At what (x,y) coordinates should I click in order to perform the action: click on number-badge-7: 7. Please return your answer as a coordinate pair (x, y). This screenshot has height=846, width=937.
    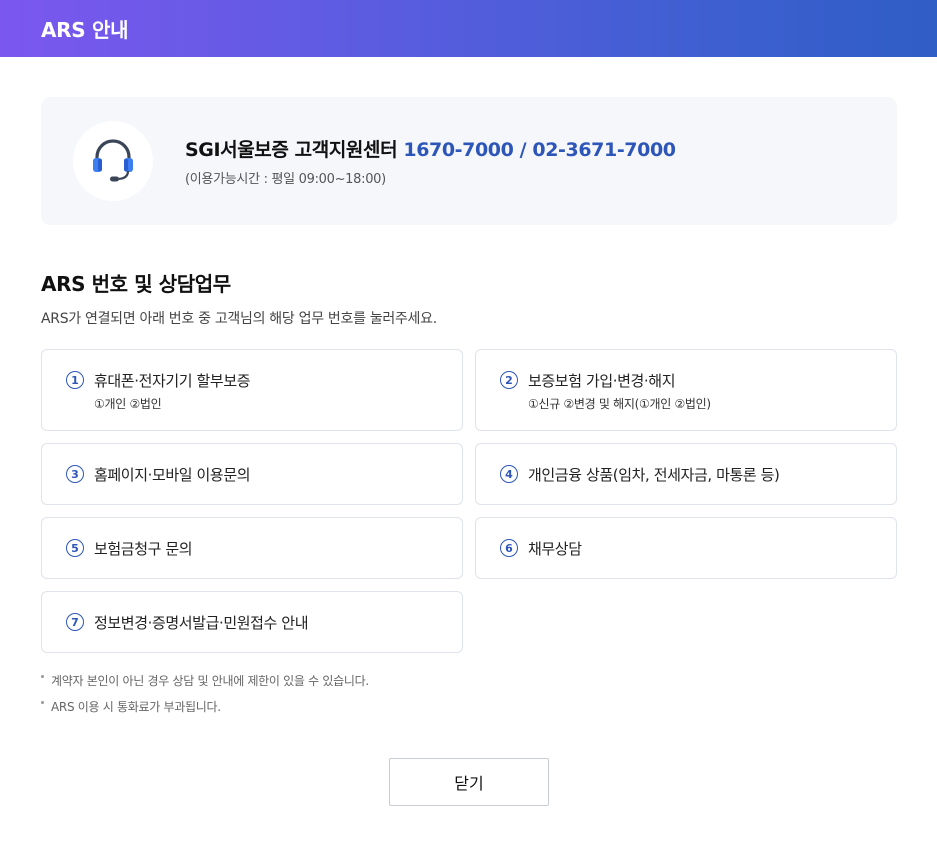
    Looking at the image, I should click on (75, 622).